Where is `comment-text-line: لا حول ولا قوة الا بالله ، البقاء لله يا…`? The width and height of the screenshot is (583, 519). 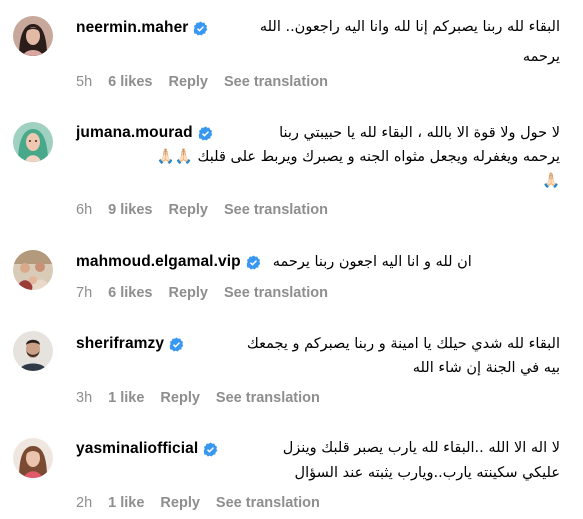
comment-text-line: لا حول ولا قوة الا بالله ، البقاء لله يا… is located at coordinates (419, 133).